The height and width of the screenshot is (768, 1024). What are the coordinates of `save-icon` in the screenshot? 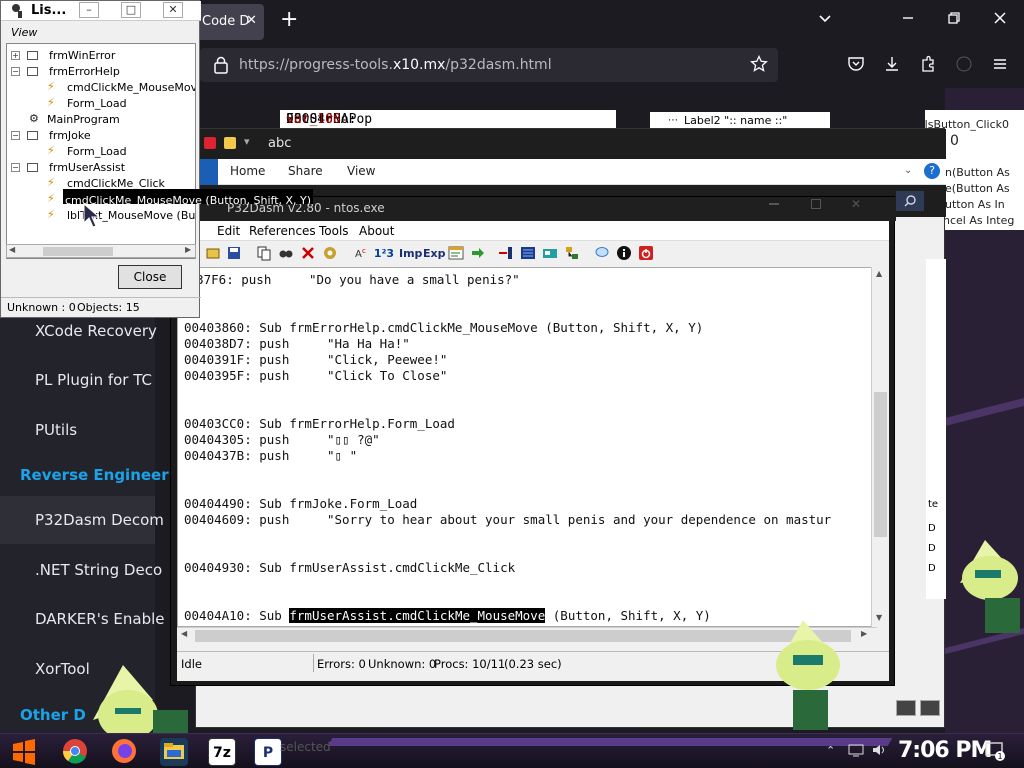 It's located at (234, 254).